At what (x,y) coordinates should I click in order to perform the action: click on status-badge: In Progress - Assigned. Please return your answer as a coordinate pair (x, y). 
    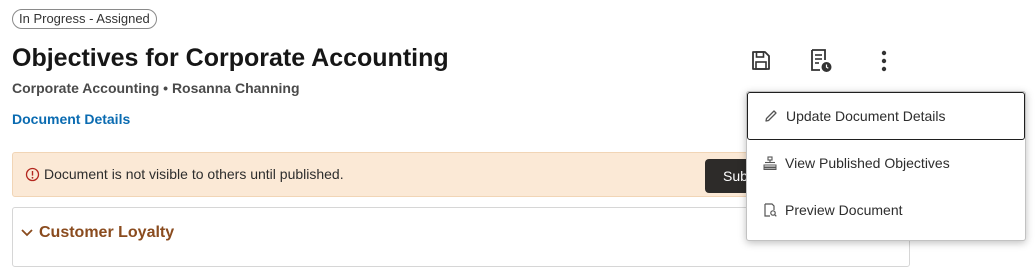
    Looking at the image, I should click on (84, 19).